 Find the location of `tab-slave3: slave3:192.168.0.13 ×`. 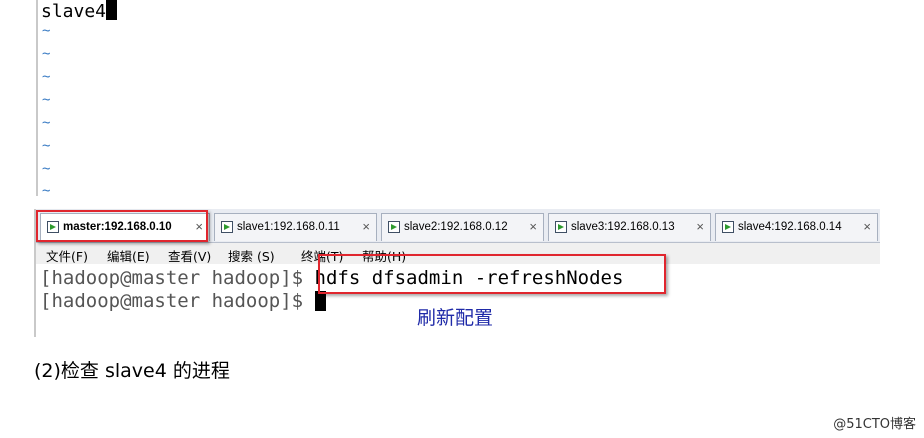

tab-slave3: slave3:192.168.0.13 × is located at coordinates (629, 227).